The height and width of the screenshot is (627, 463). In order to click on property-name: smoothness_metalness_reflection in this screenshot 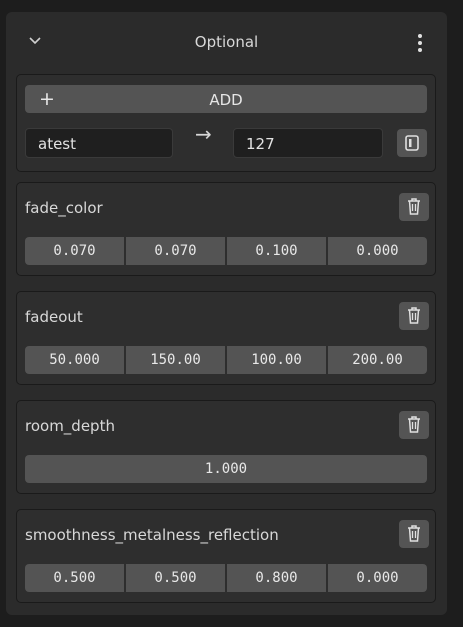, I will do `click(152, 535)`.